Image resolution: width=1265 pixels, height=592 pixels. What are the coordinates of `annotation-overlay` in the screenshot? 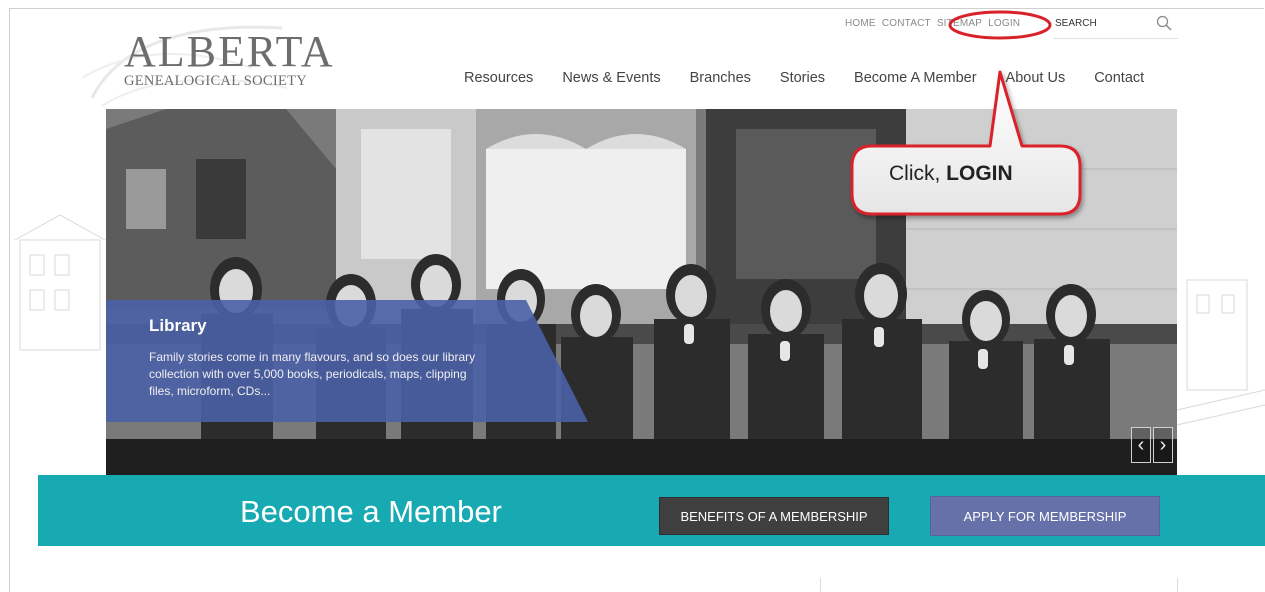 It's located at (966, 113).